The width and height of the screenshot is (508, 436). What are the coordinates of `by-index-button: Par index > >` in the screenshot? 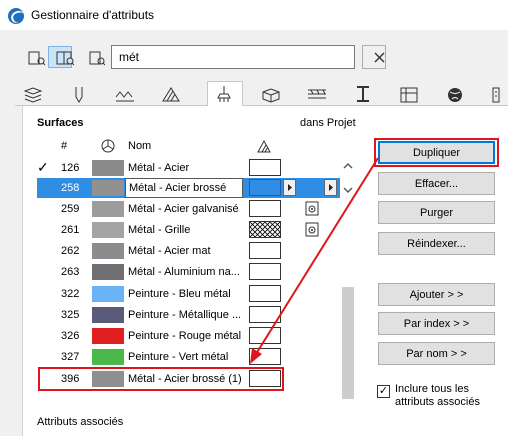 It's located at (436, 323).